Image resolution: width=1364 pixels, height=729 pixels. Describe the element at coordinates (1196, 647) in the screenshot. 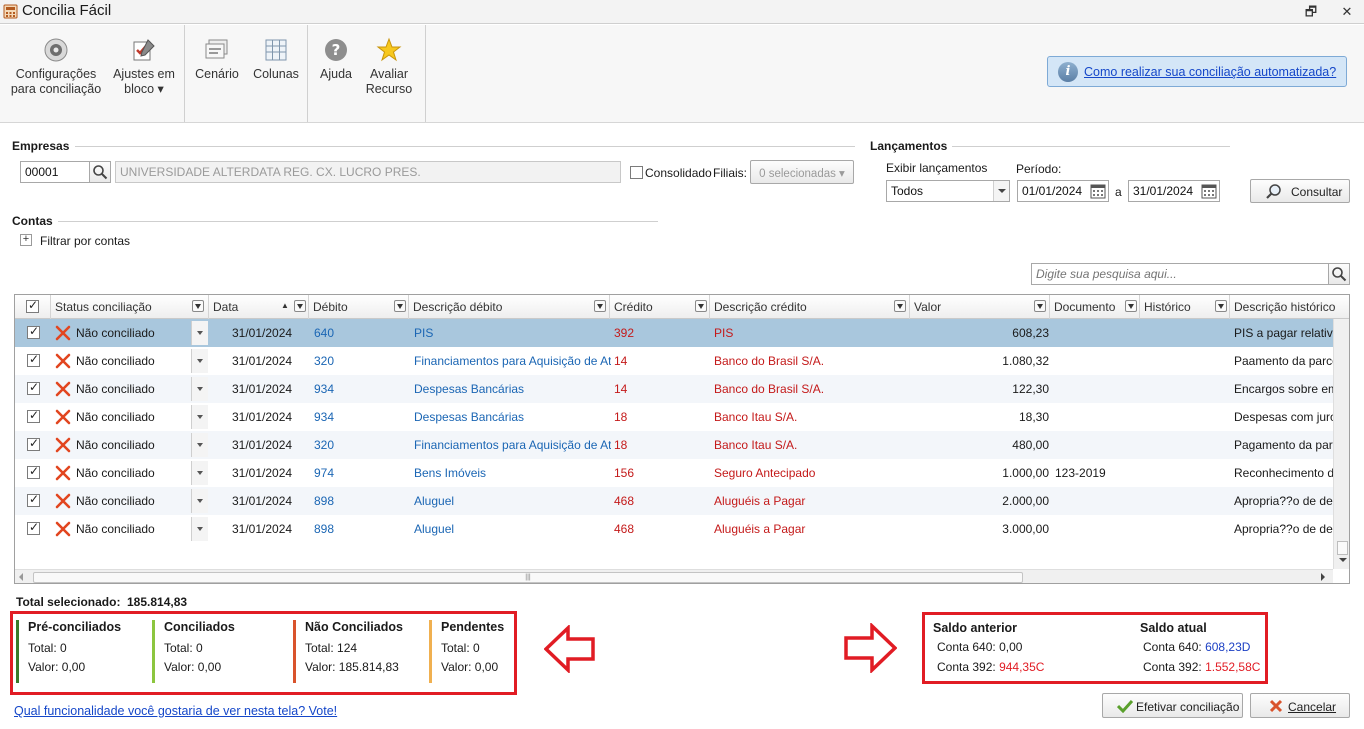

I see `saldo-atual-640: Conta 640: 608,23D` at that location.